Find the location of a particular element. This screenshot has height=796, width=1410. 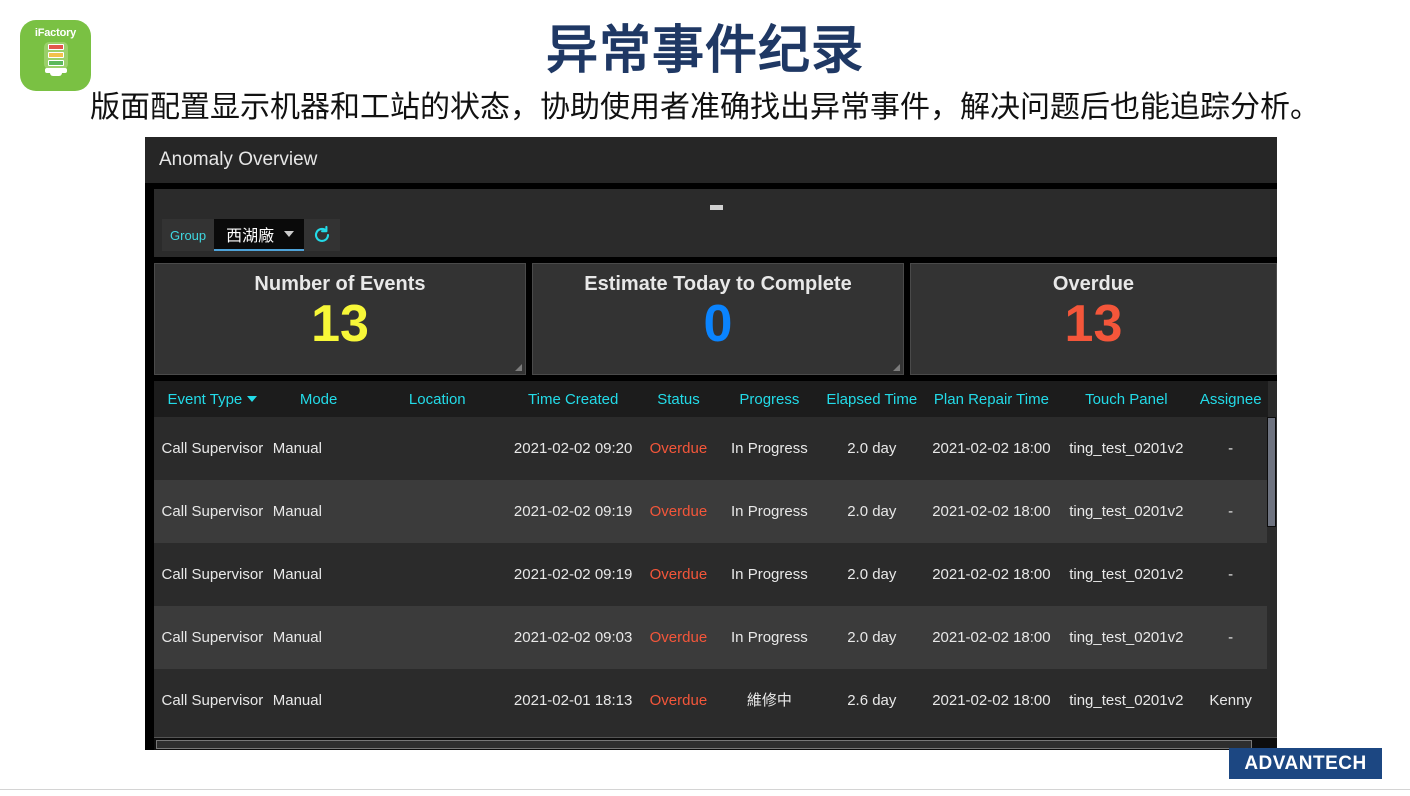

column-header-status: Status is located at coordinates (678, 399).